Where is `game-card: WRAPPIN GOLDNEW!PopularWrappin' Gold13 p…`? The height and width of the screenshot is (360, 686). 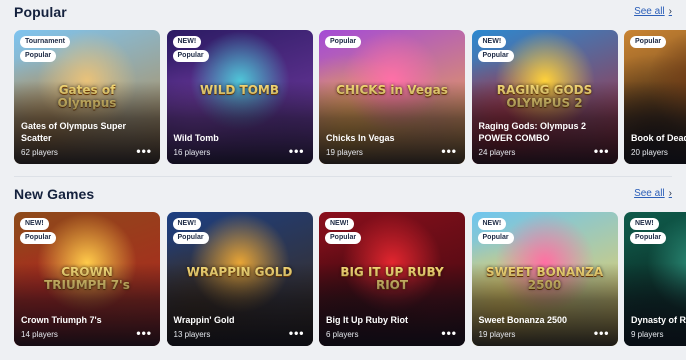
game-card: WRAPPIN GOLDNEW!PopularWrappin' Gold13 p… is located at coordinates (239, 279).